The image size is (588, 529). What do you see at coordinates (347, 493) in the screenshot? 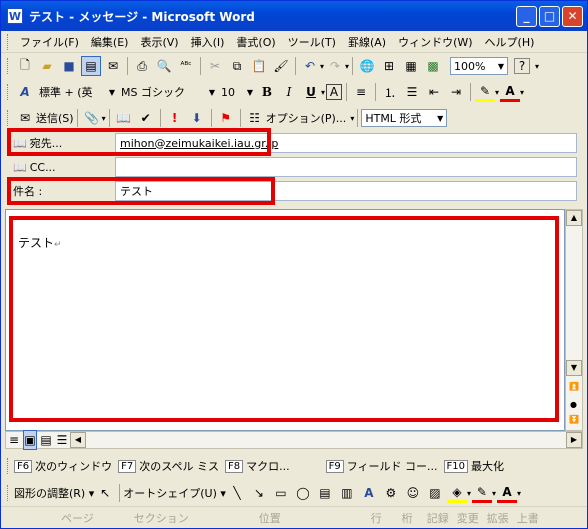
I see `vertical-textbox-icon: ▥` at bounding box center [347, 493].